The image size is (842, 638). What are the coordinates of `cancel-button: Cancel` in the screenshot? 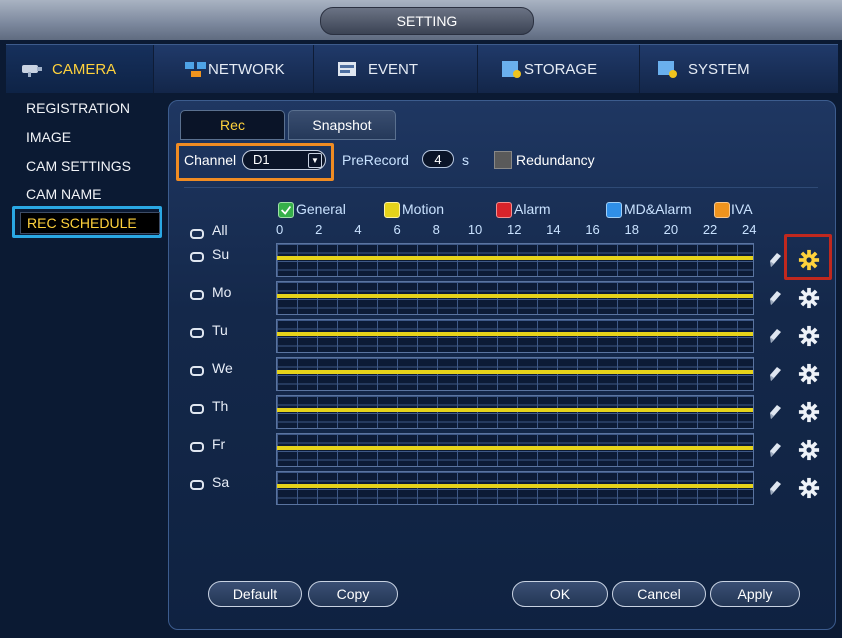 It's located at (659, 594).